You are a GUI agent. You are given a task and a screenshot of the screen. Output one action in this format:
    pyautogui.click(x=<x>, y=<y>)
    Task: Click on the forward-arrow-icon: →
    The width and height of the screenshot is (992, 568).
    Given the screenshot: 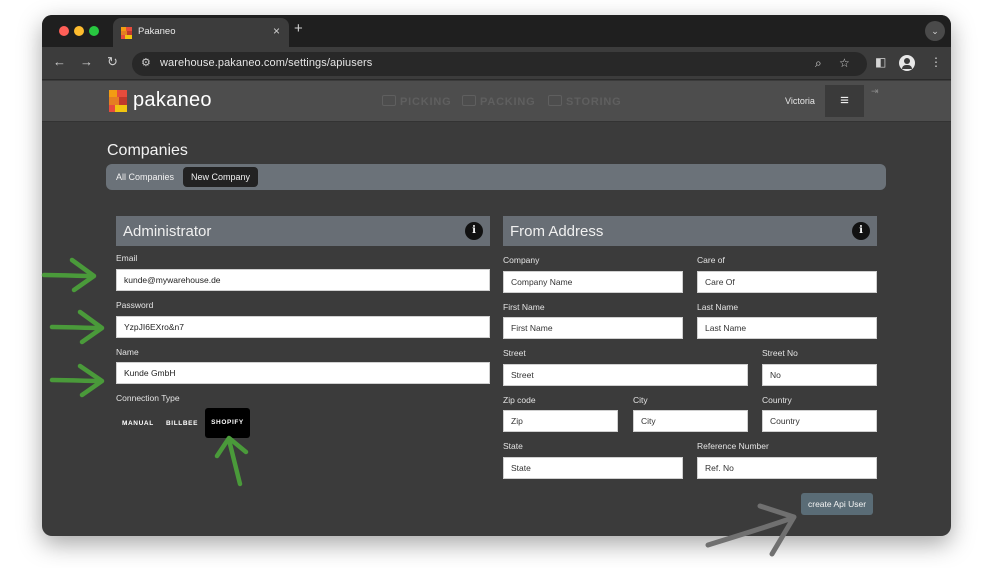 What is the action you would take?
    pyautogui.click(x=86, y=61)
    